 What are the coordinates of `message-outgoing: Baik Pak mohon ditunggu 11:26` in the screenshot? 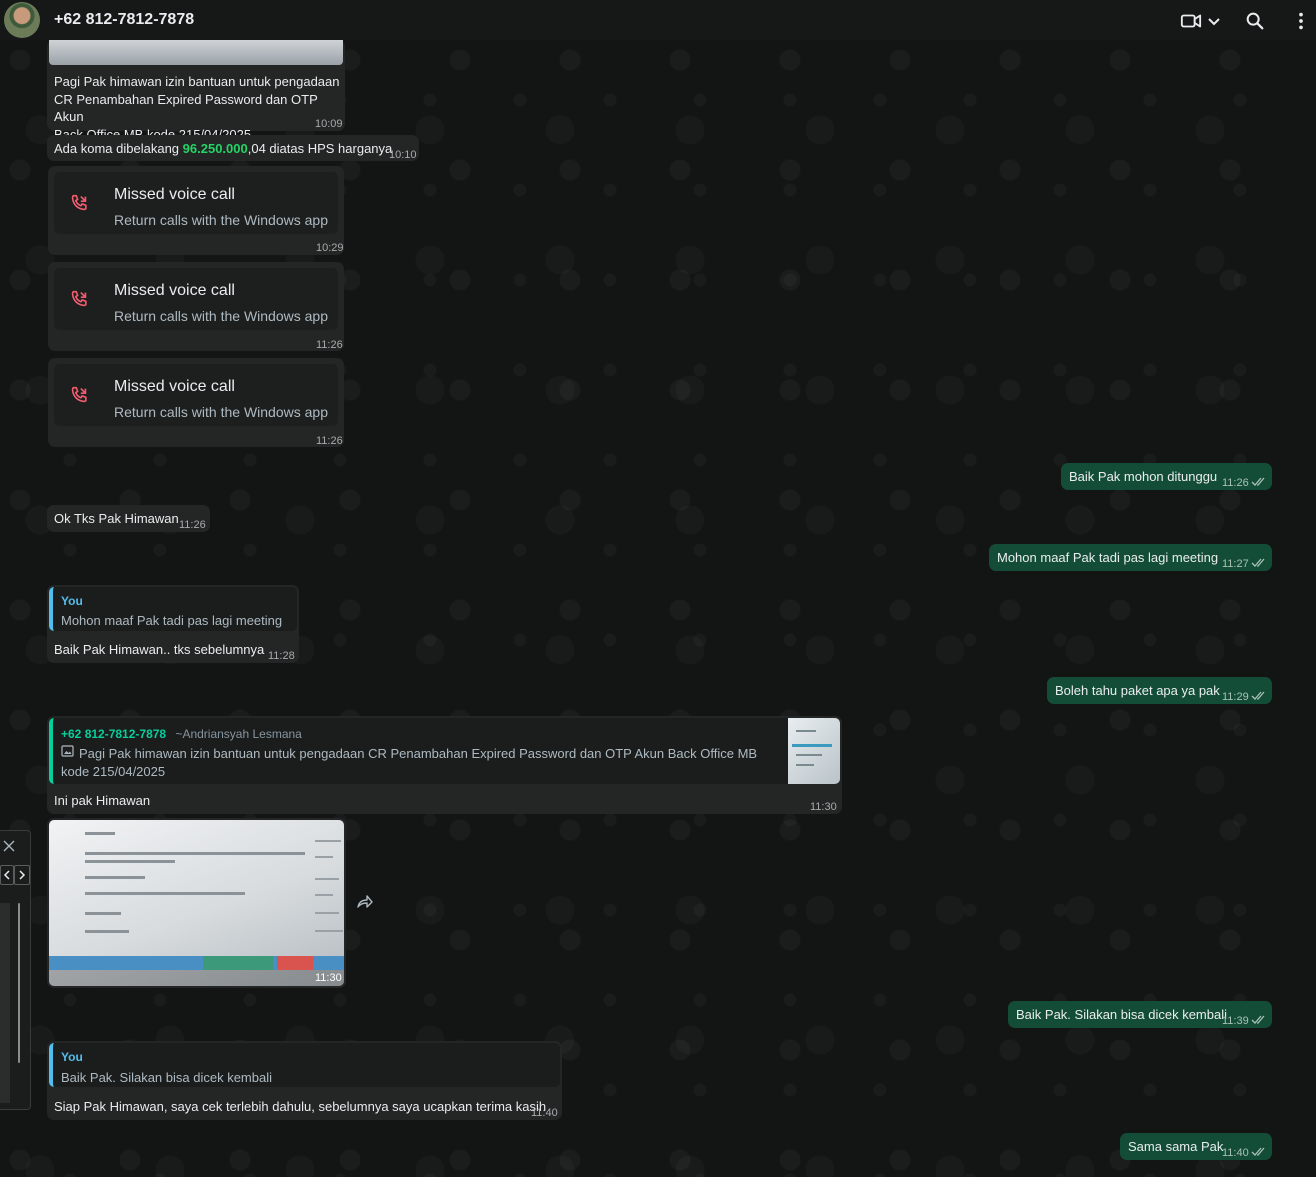 It's located at (1166, 476).